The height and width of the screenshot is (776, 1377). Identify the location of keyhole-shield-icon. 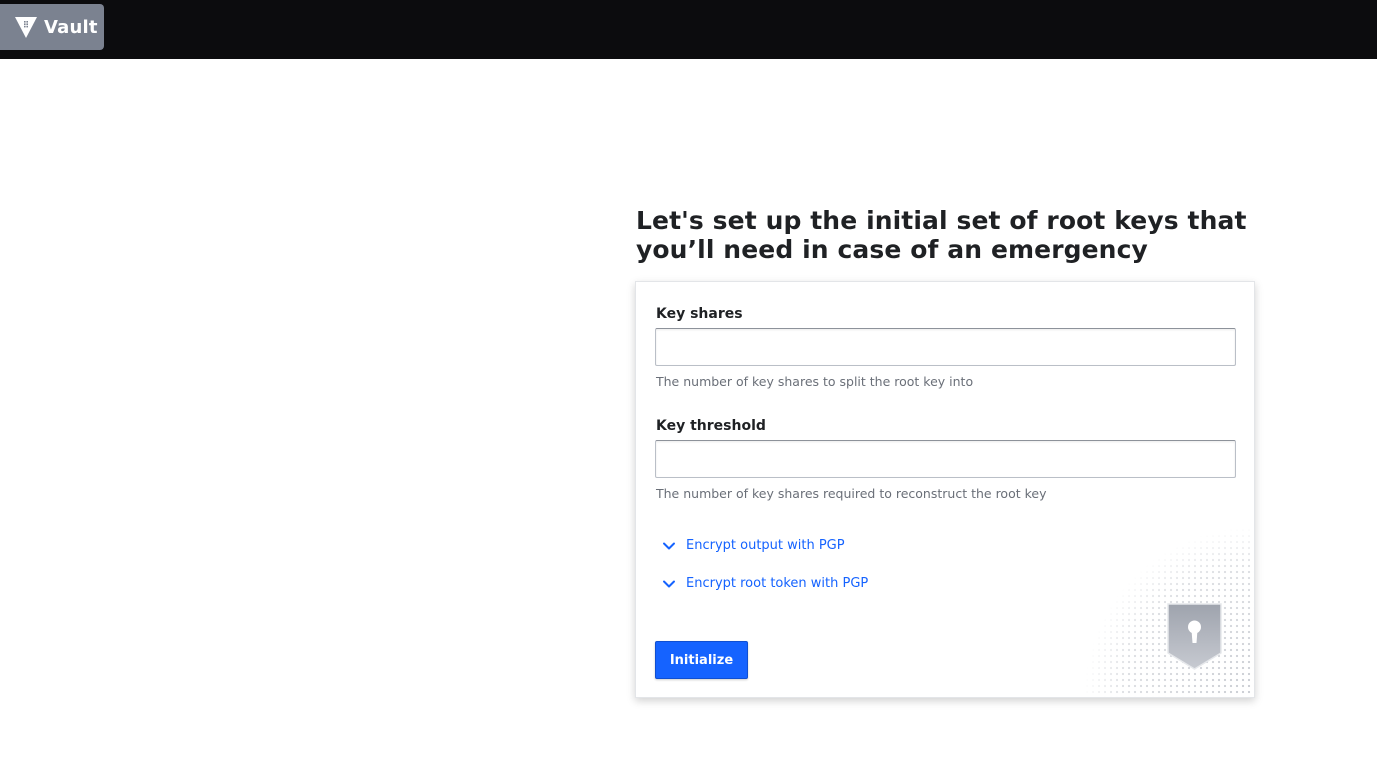
(1169, 612).